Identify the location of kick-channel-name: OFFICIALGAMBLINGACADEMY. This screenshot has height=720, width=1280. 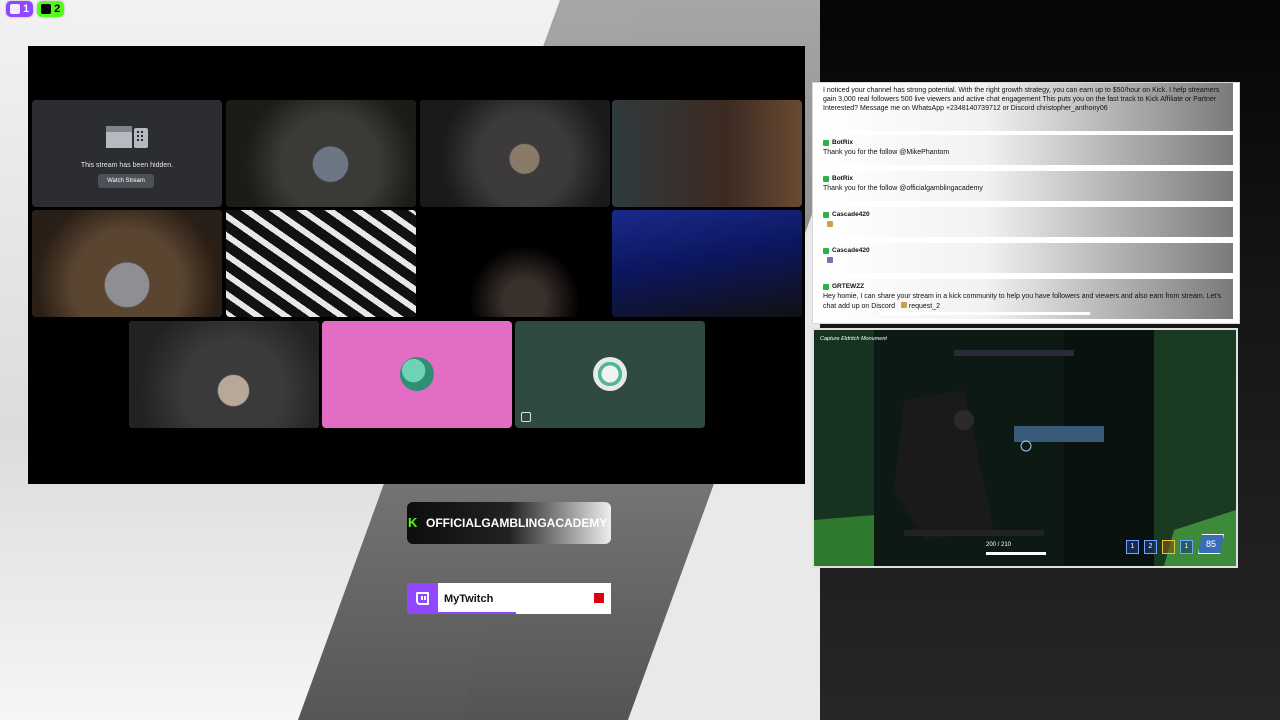
(517, 523).